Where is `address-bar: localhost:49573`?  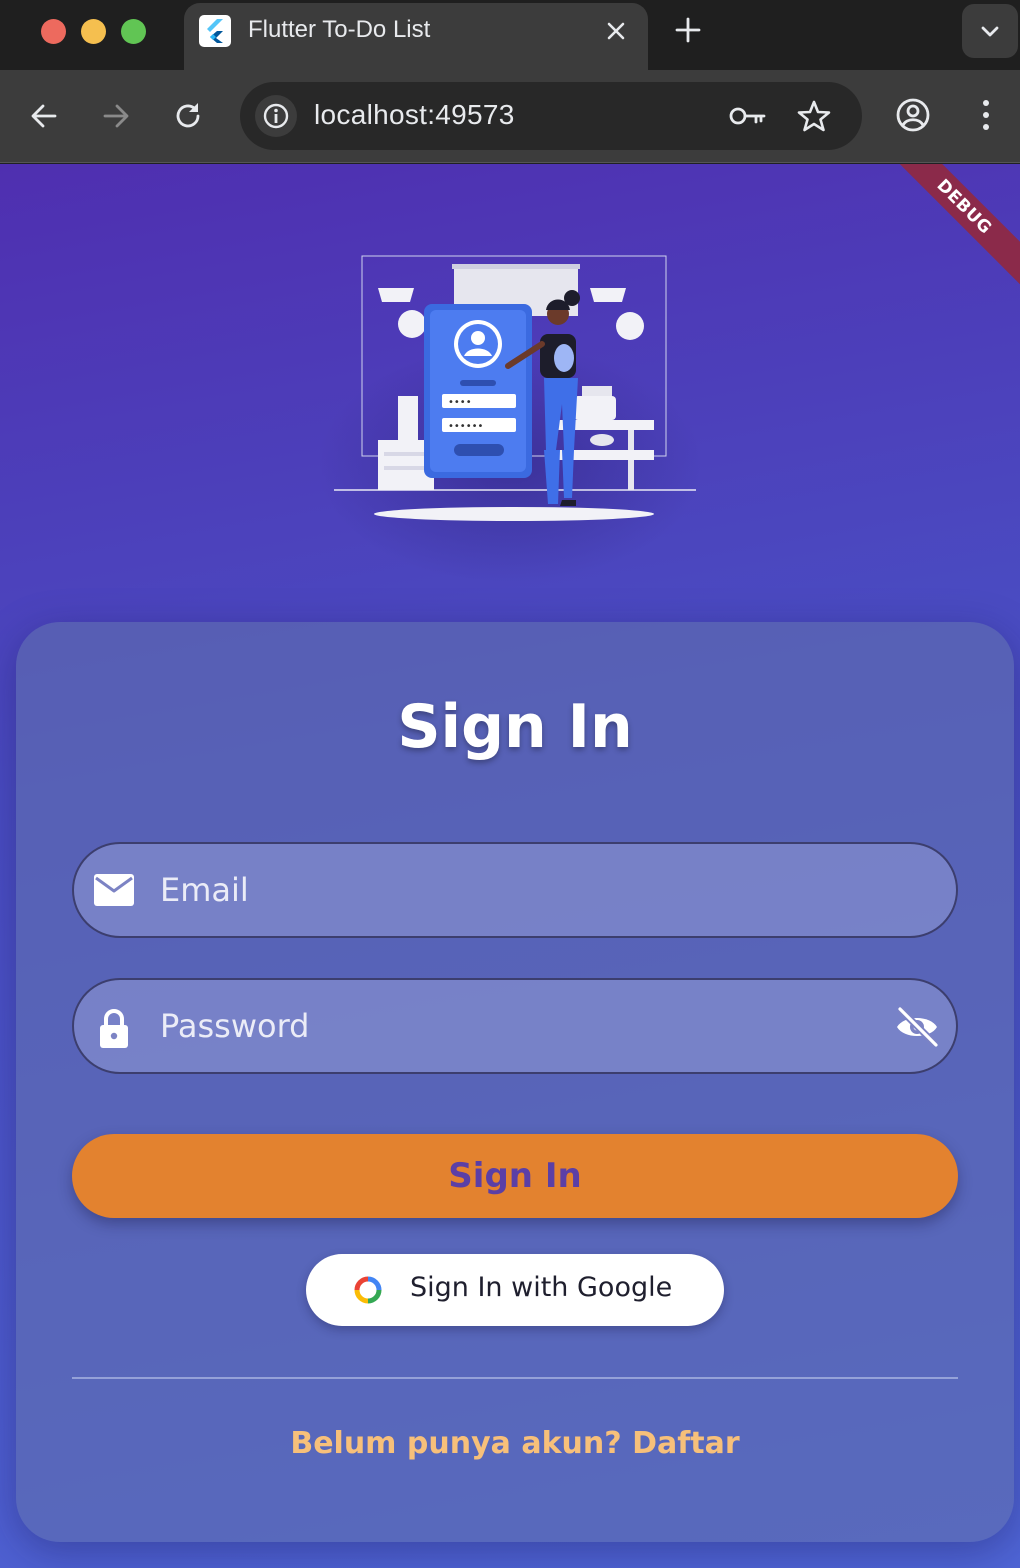 address-bar: localhost:49573 is located at coordinates (551, 116).